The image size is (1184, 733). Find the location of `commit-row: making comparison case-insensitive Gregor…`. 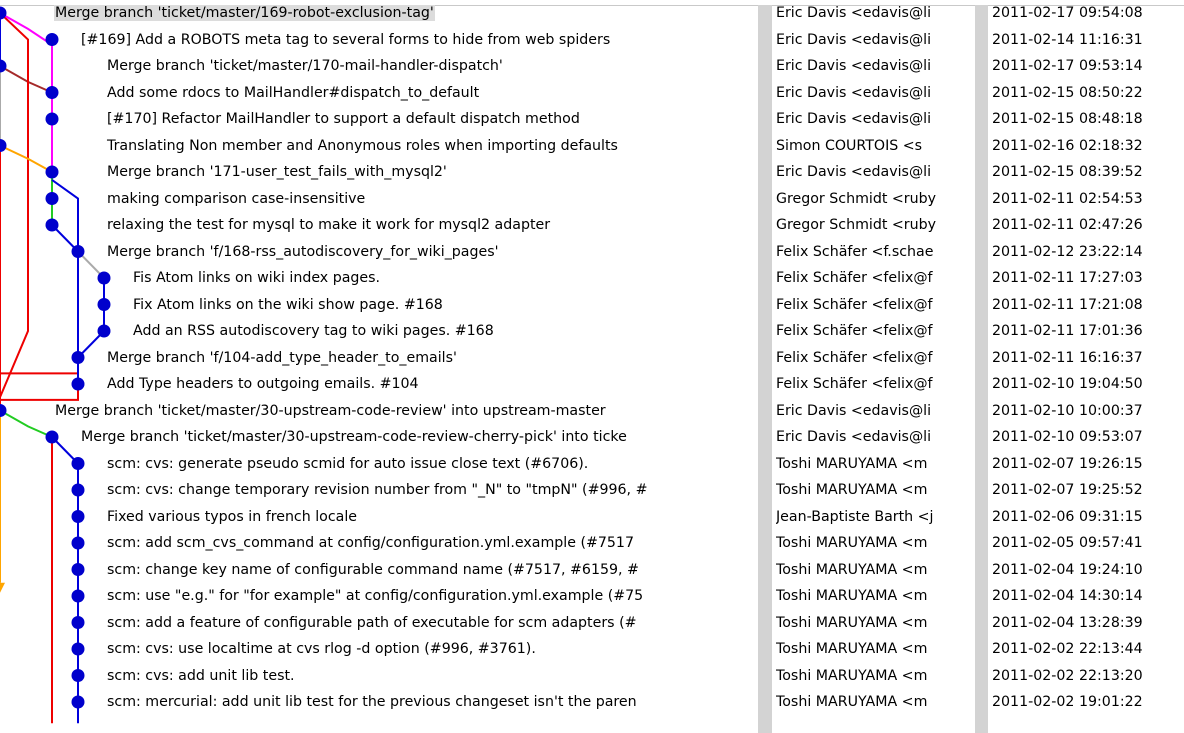

commit-row: making comparison case-insensitive Gregor… is located at coordinates (592, 199).